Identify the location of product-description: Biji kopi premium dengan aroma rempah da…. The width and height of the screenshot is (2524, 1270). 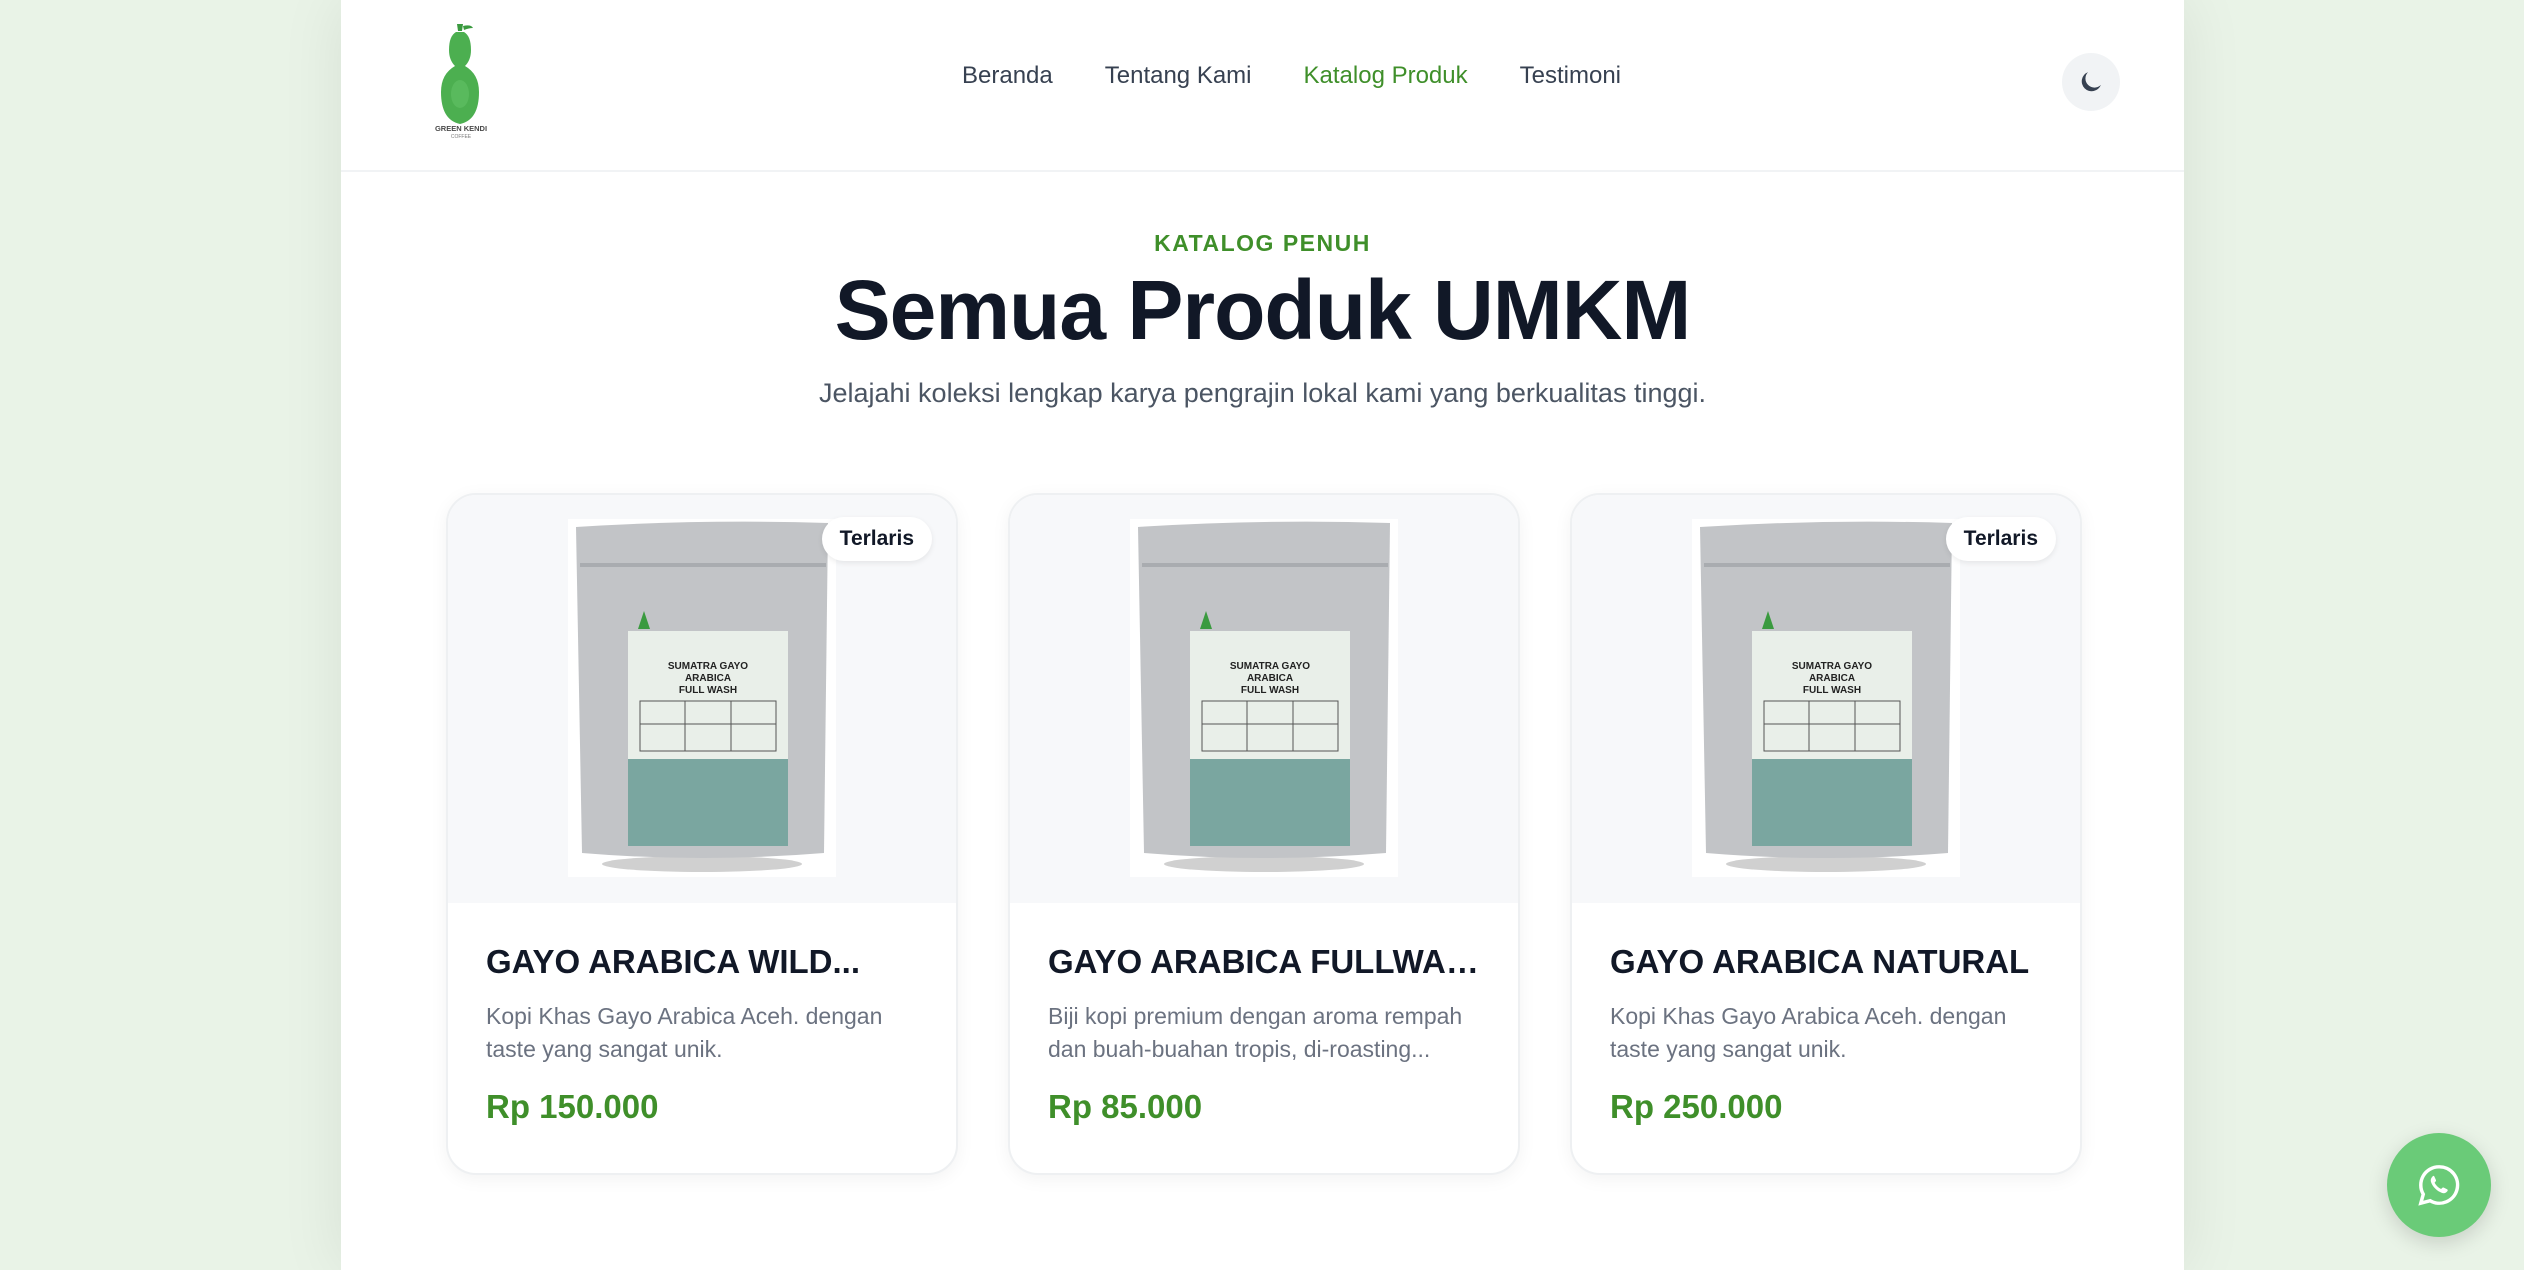
(1255, 1032).